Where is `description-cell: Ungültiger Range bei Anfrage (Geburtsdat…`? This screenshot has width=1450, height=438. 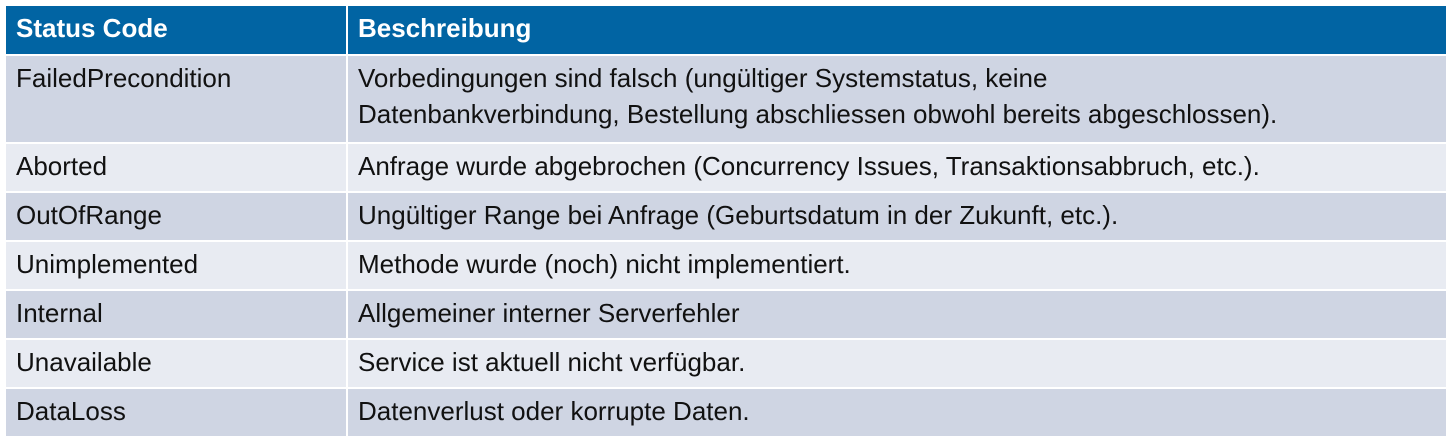
description-cell: Ungültiger Range bei Anfrage (Geburtsdat… is located at coordinates (897, 216).